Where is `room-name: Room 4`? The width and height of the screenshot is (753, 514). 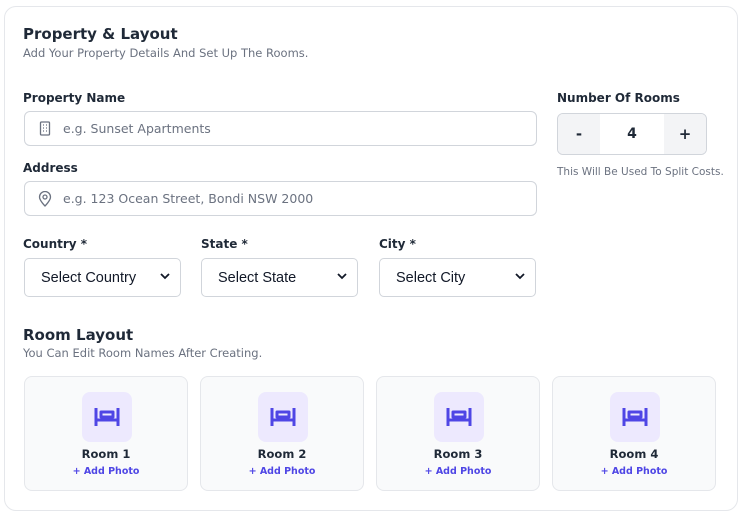
room-name: Room 4 is located at coordinates (634, 454).